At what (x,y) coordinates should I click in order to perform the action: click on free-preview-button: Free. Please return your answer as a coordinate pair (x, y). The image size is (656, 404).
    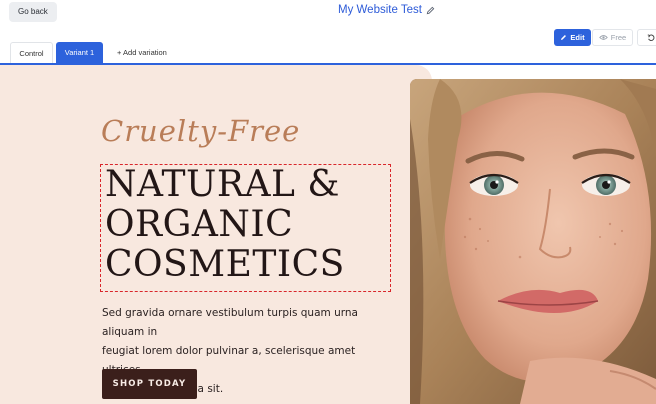
    Looking at the image, I should click on (612, 37).